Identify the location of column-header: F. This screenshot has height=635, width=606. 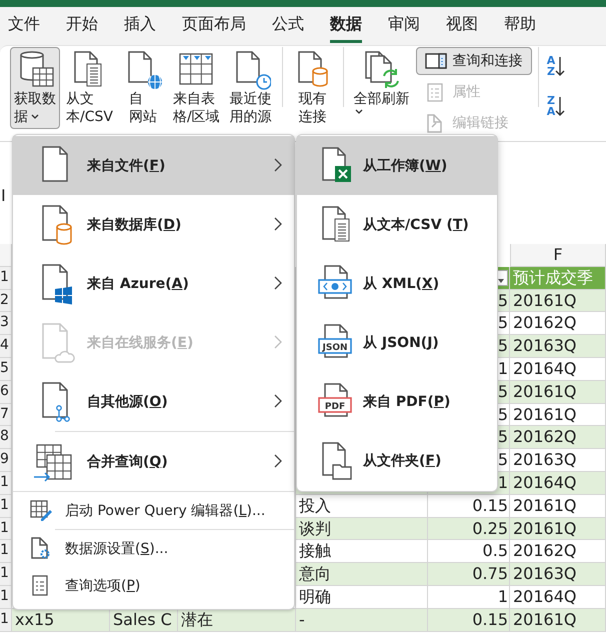
(558, 255).